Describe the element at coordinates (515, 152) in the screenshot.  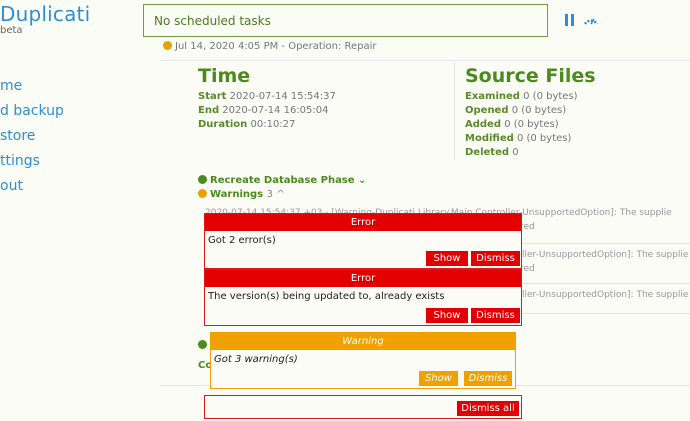
I see `deleted-value: 0` at that location.